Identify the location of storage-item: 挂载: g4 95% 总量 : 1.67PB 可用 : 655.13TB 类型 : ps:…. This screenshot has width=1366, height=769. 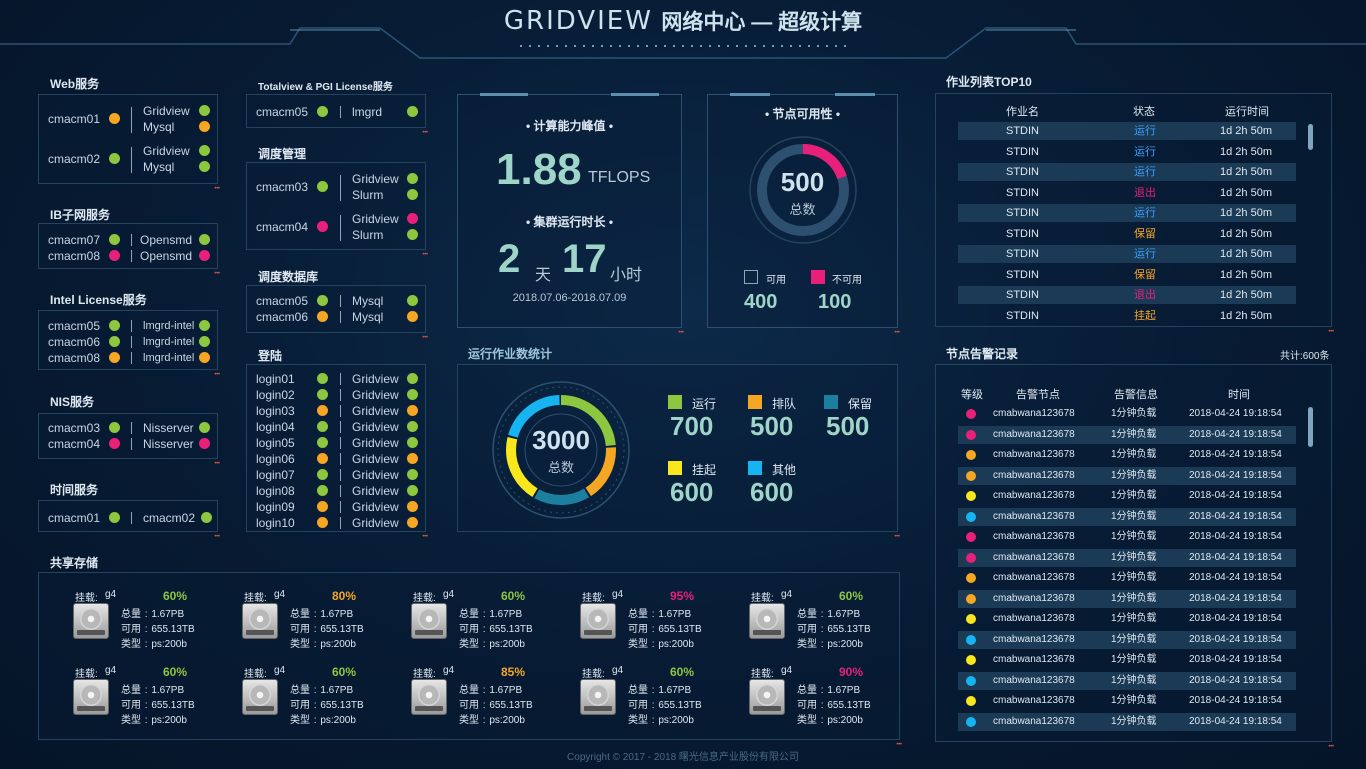
(655, 622).